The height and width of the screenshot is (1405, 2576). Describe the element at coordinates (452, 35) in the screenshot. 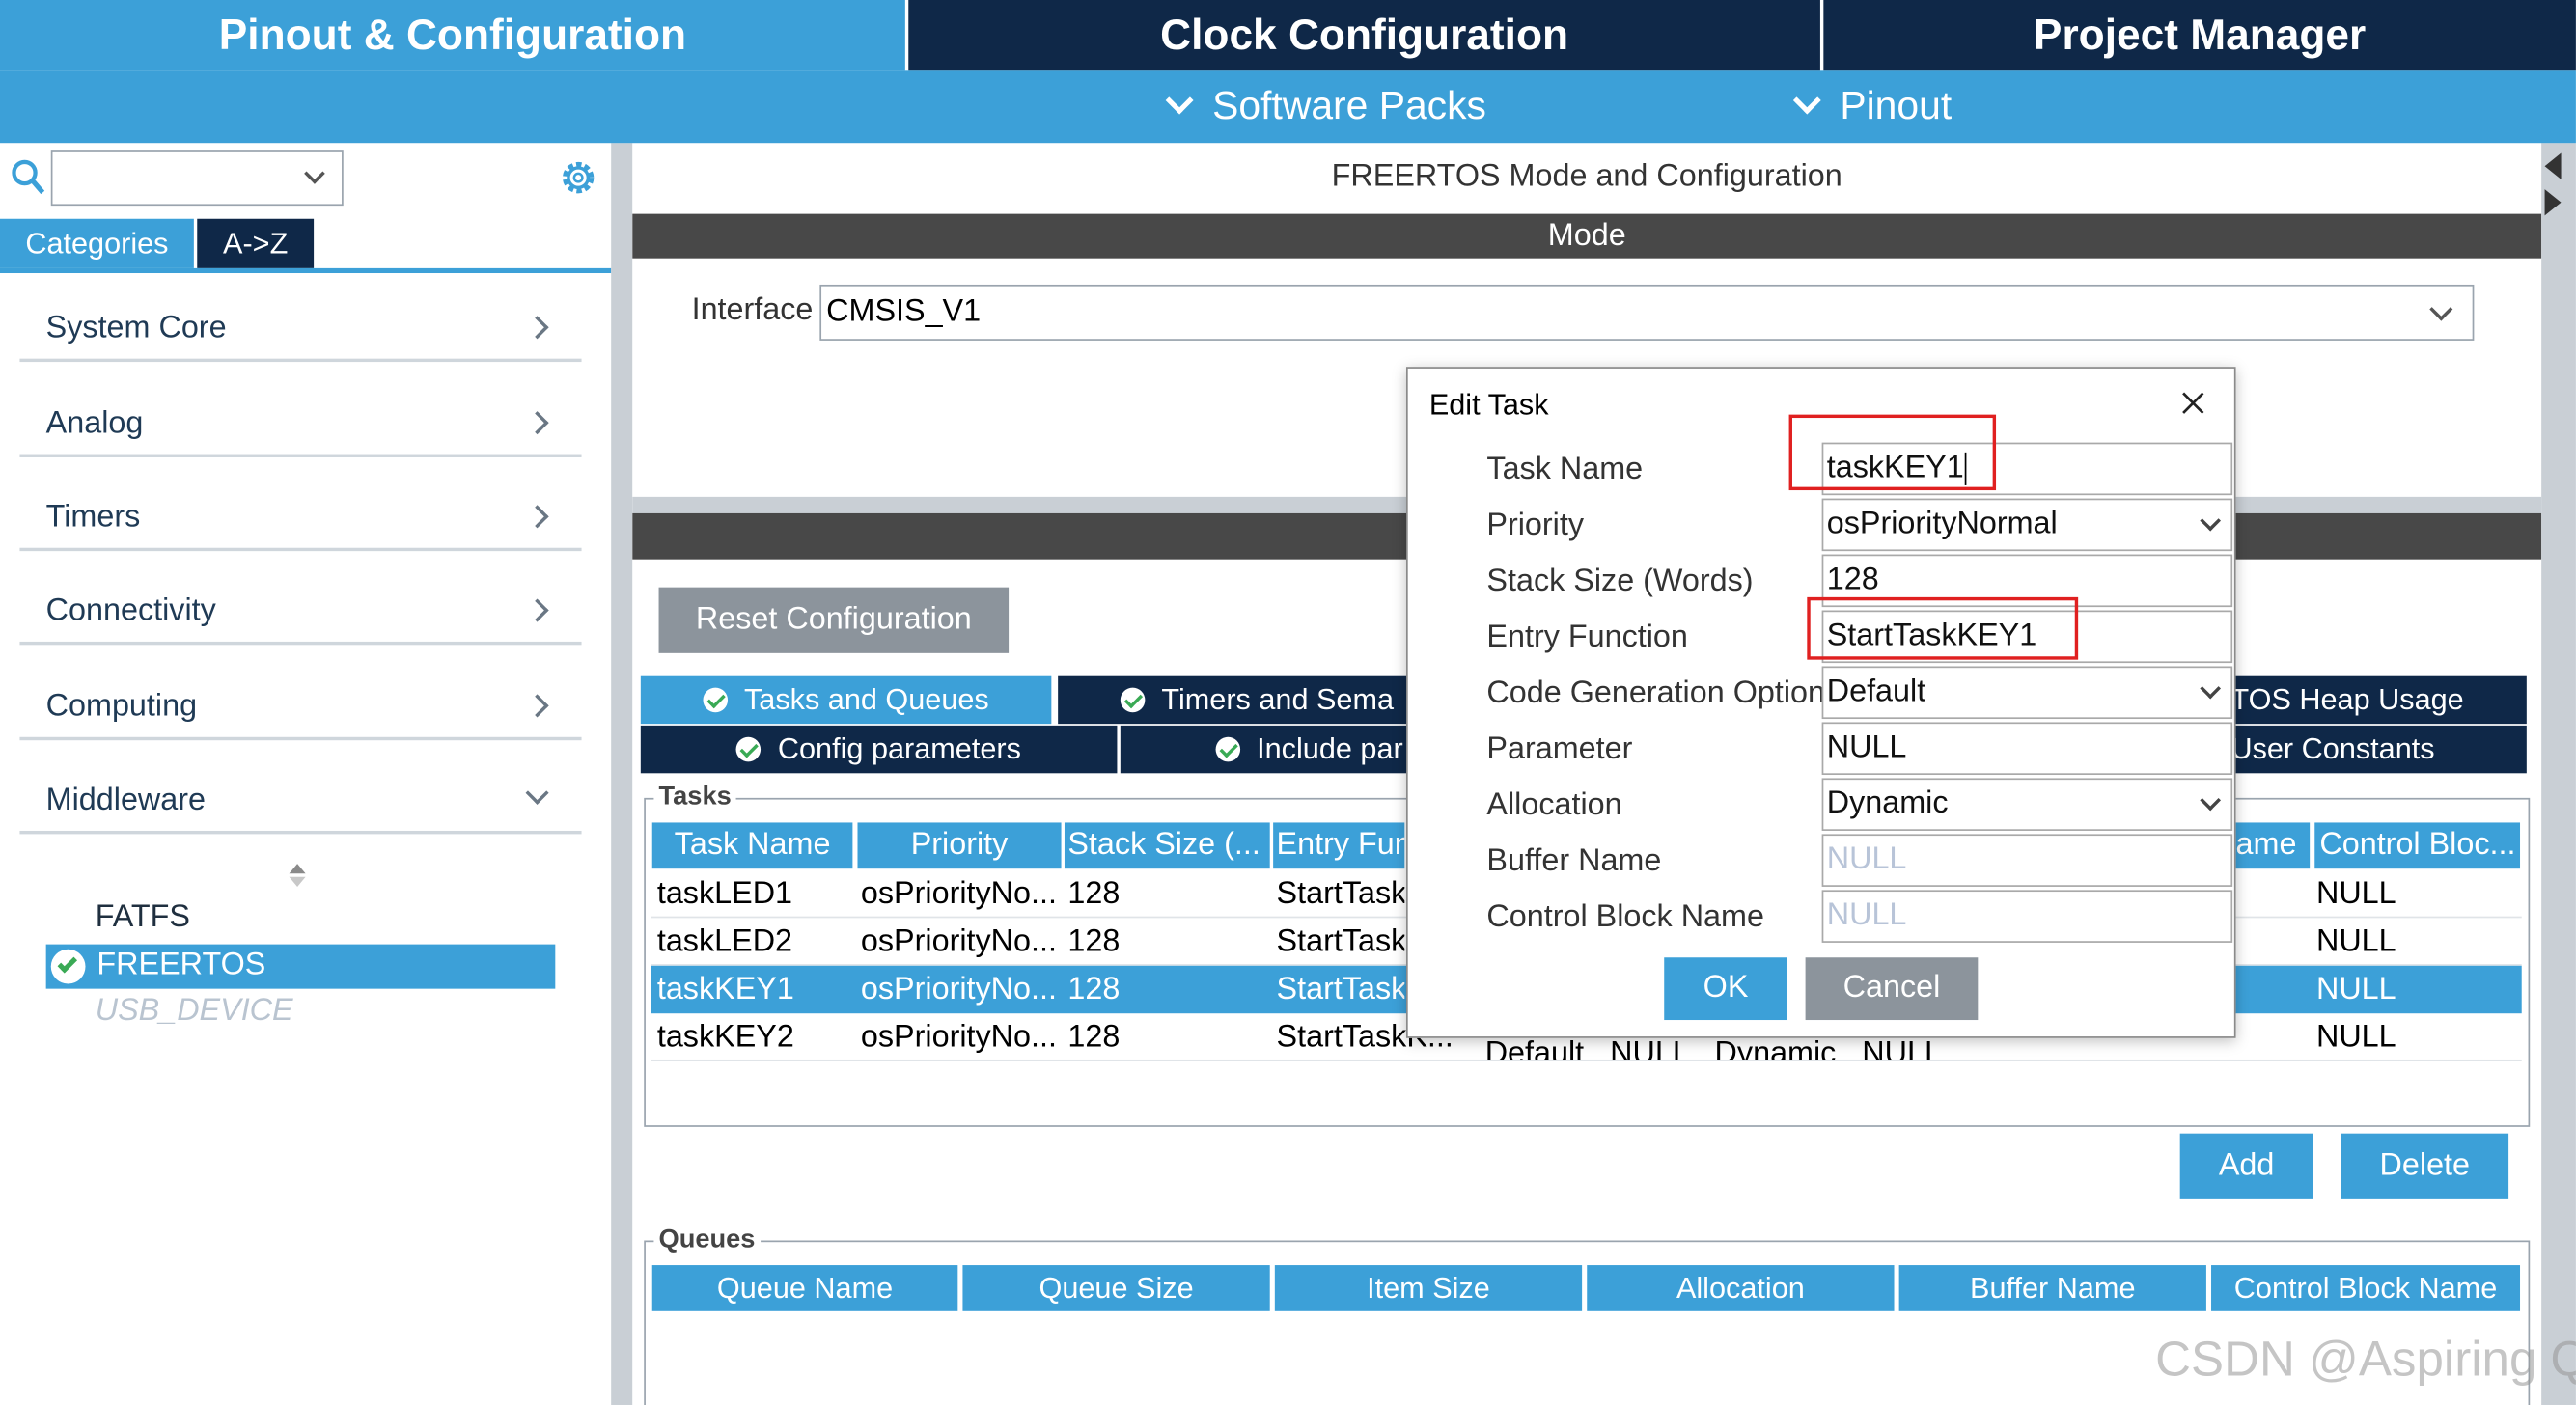

I see `tab-pinout-configuration: Pinout & Configuration` at that location.